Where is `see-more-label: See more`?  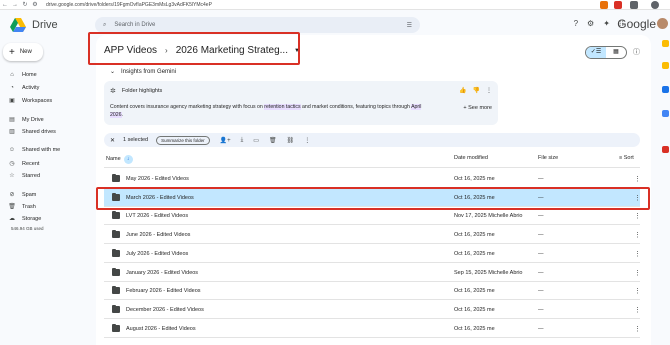
see-more-label: See more is located at coordinates (480, 108).